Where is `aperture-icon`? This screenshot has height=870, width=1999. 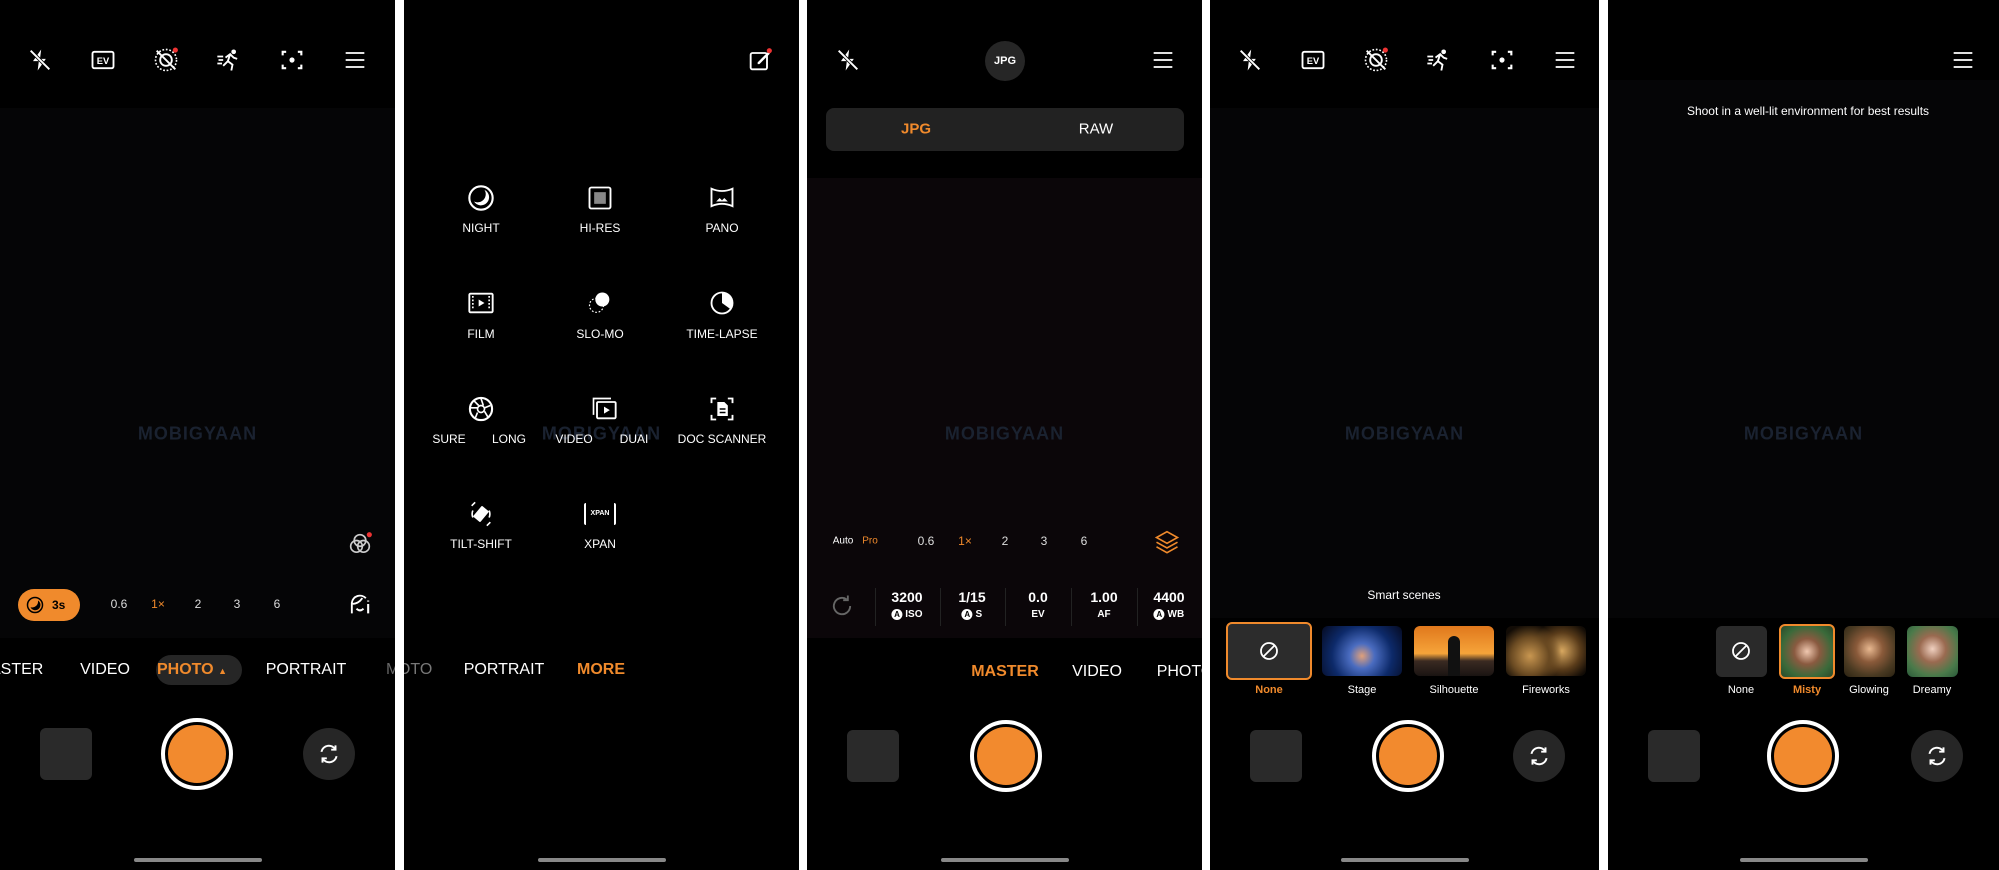
aperture-icon is located at coordinates (481, 409).